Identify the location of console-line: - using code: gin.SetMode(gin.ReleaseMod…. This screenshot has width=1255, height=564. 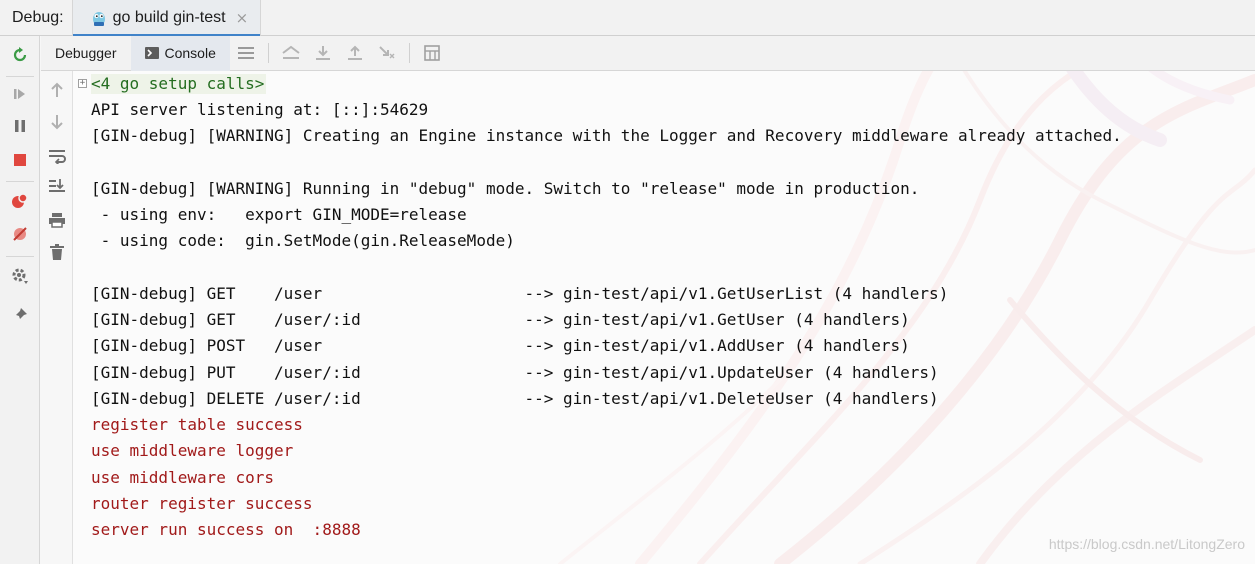
(303, 240).